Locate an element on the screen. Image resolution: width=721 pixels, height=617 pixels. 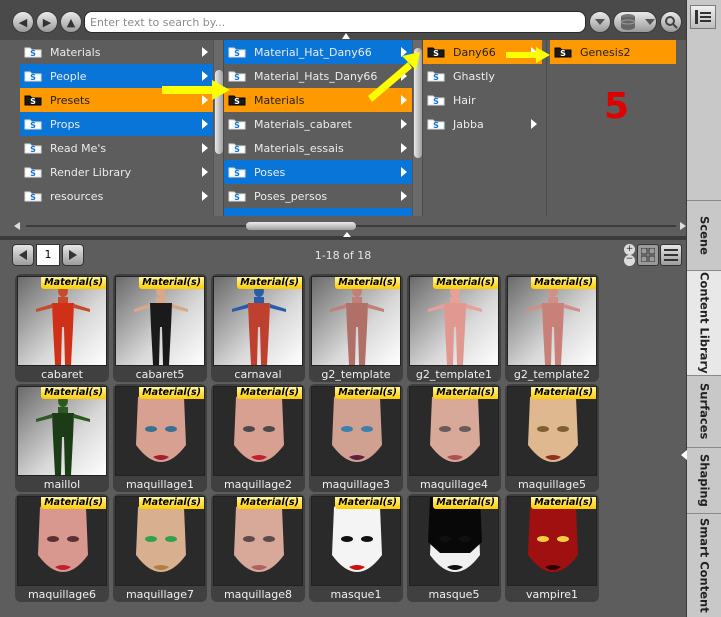
collapse-left-icon is located at coordinates (684, 455).